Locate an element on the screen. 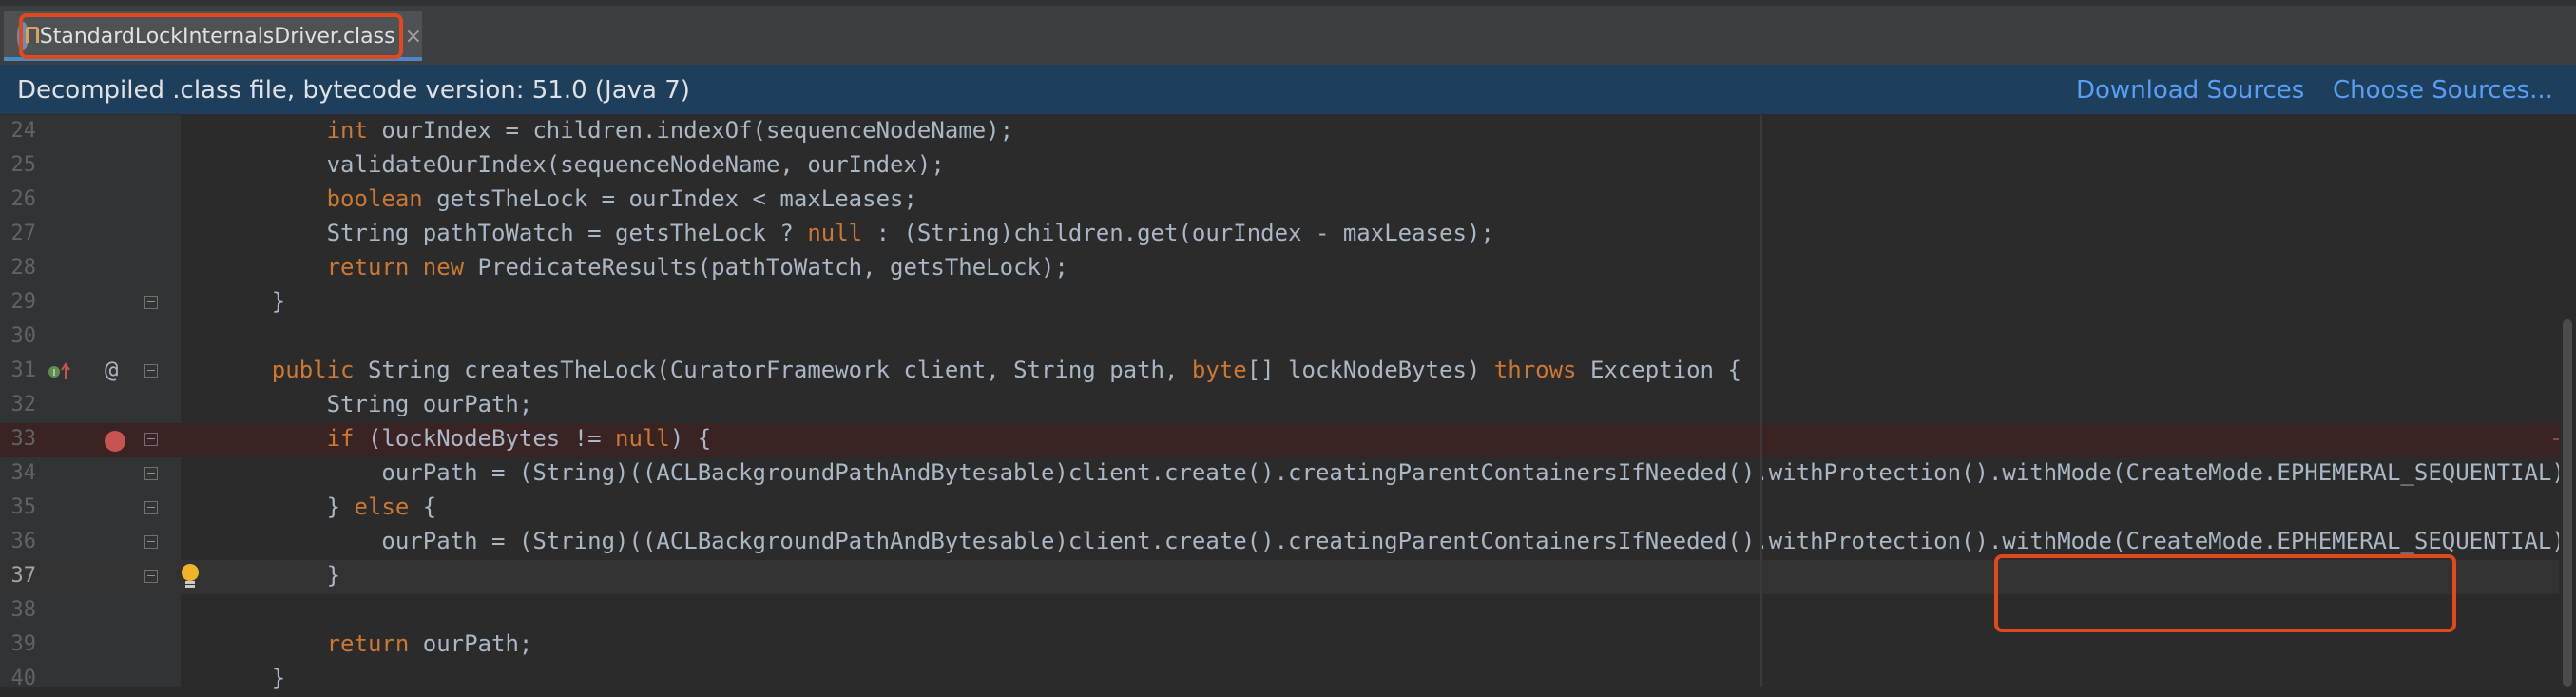 The width and height of the screenshot is (2576, 697). code-line-29: 29 } is located at coordinates (1288, 303).